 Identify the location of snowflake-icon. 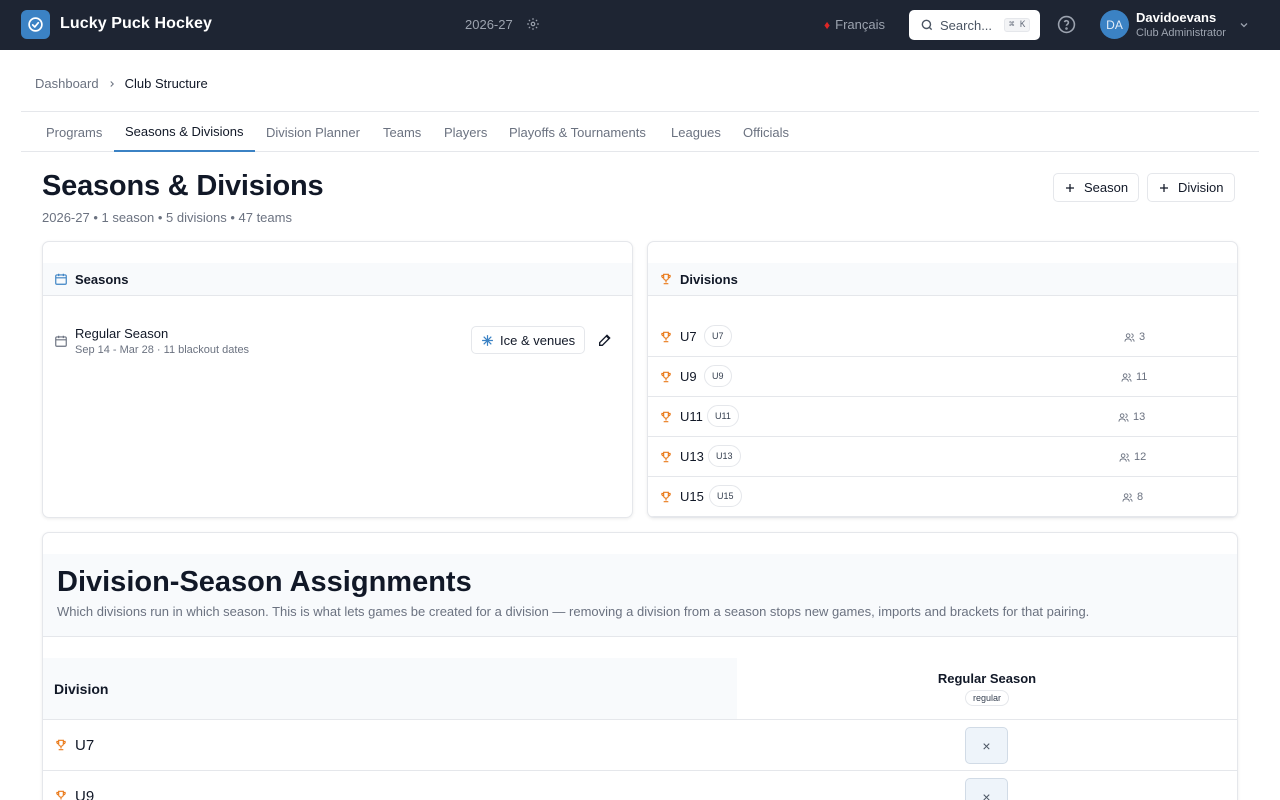
(487, 340).